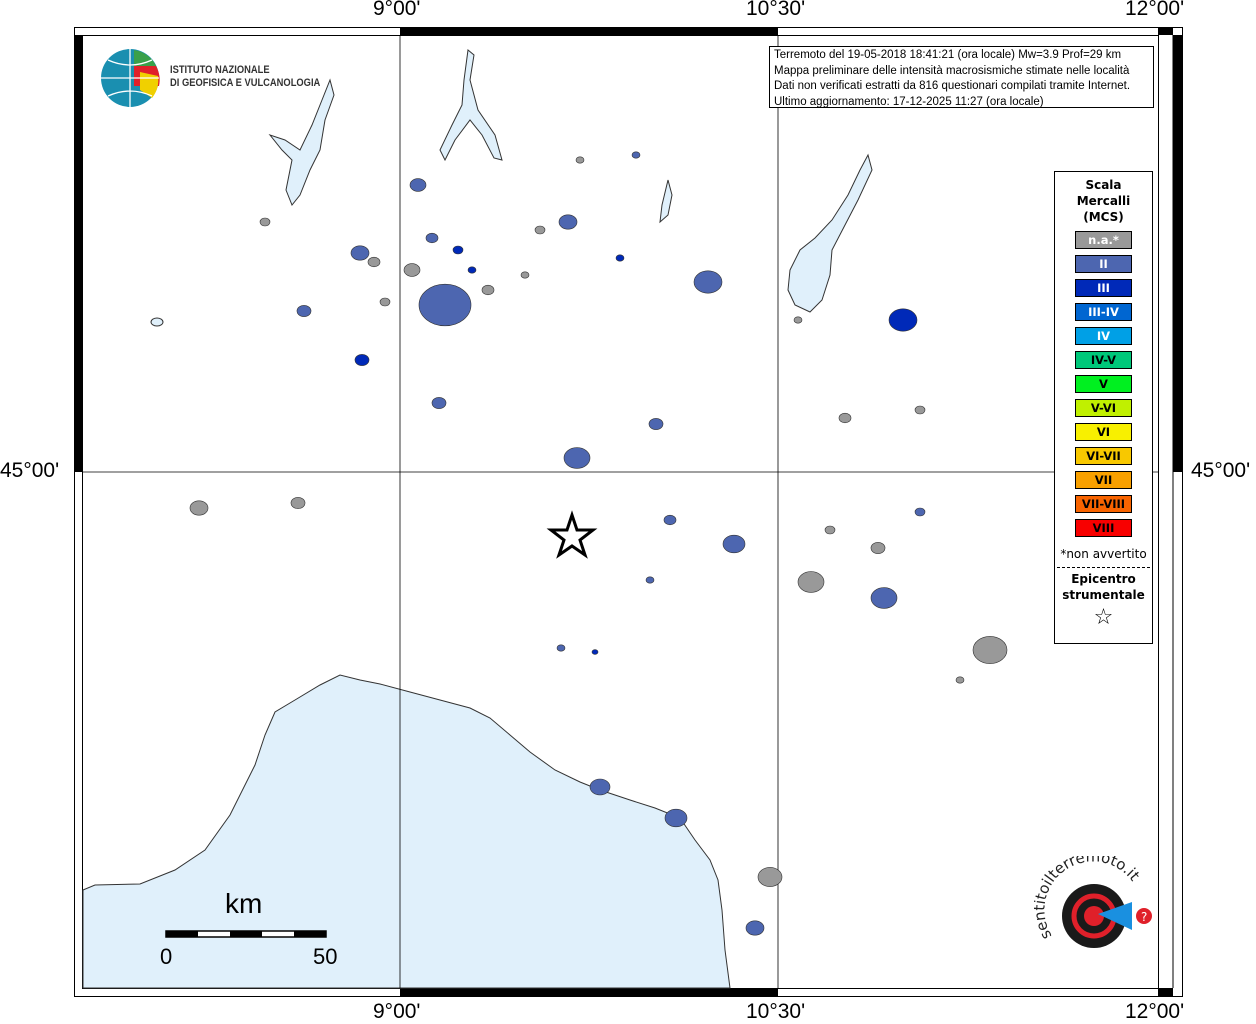 The width and height of the screenshot is (1256, 1024). I want to click on legend-star-icon: ☆, so click(1103, 617).